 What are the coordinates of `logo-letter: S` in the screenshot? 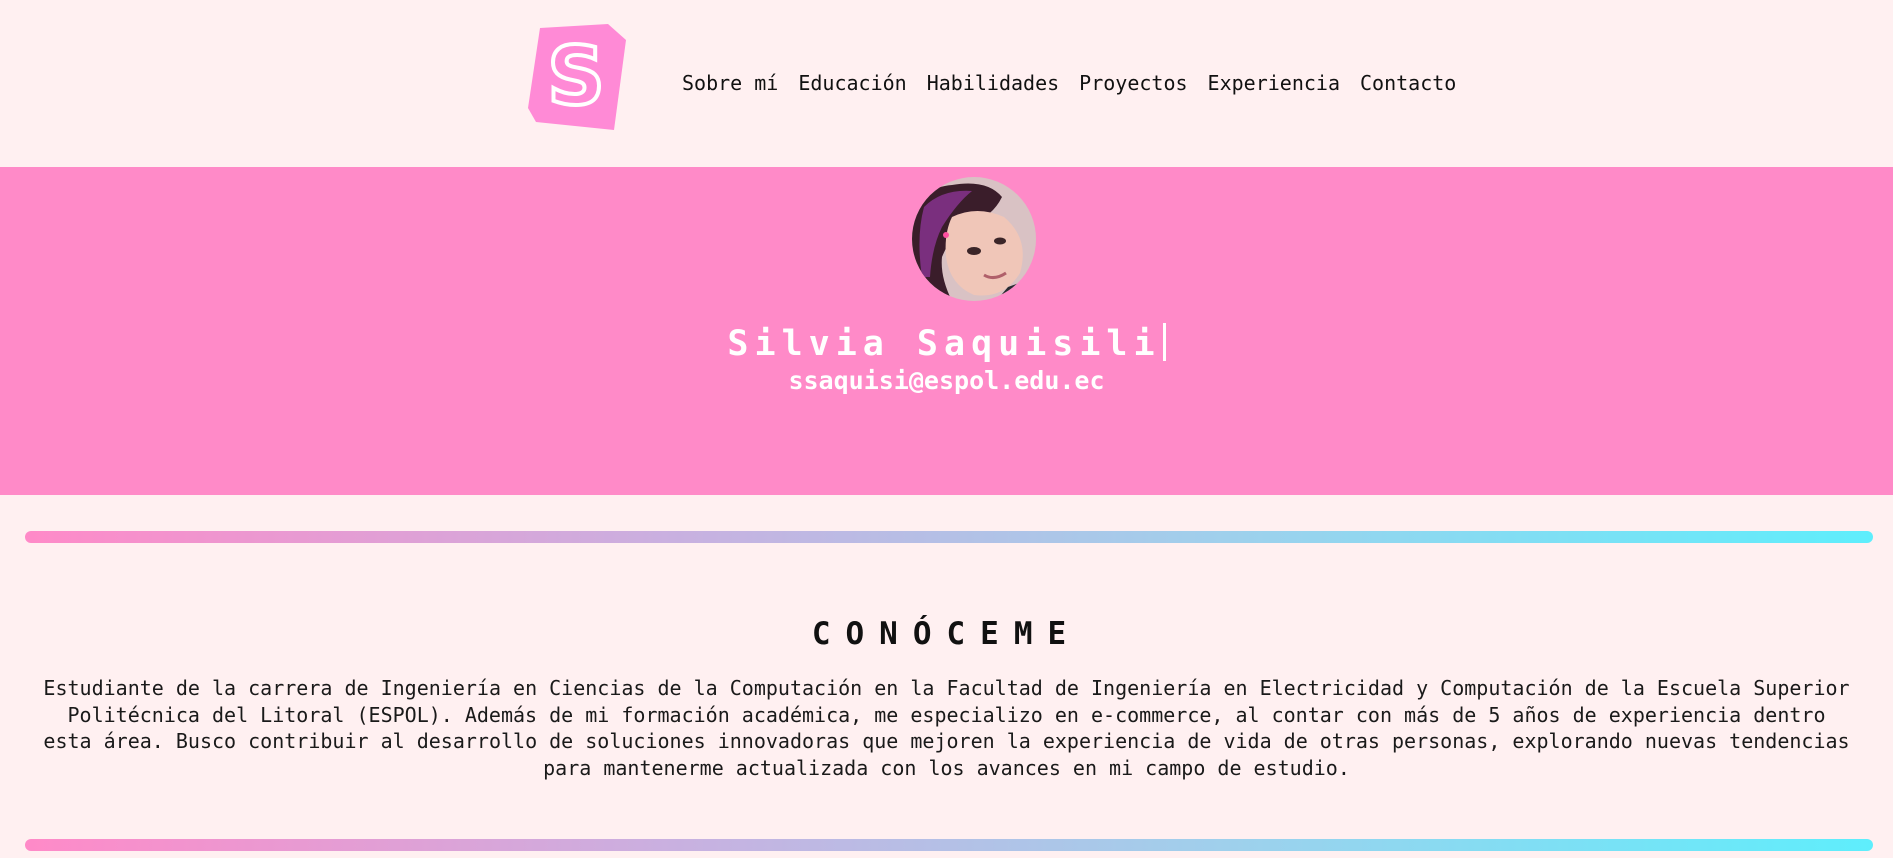 It's located at (576, 76).